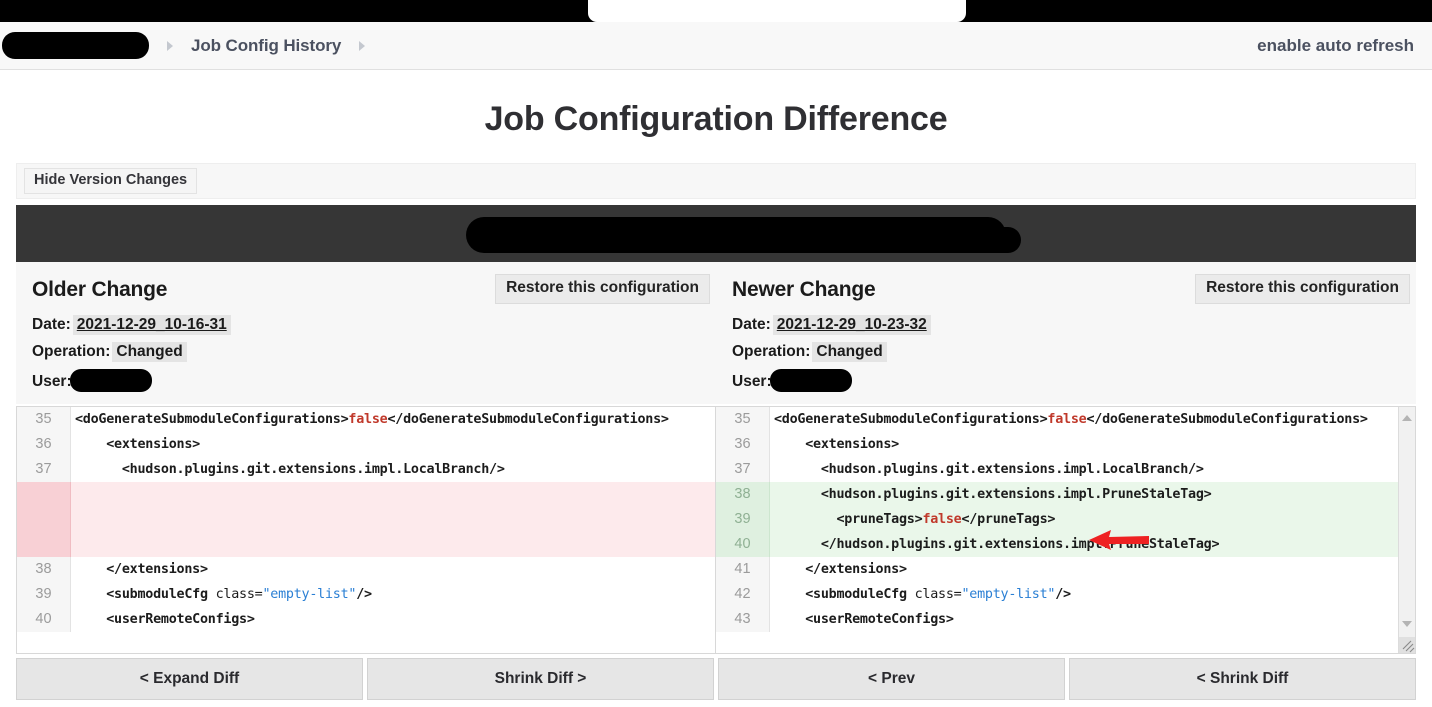 Image resolution: width=1432 pixels, height=707 pixels. What do you see at coordinates (743, 569) in the screenshot?
I see `diff-line-number: 41` at bounding box center [743, 569].